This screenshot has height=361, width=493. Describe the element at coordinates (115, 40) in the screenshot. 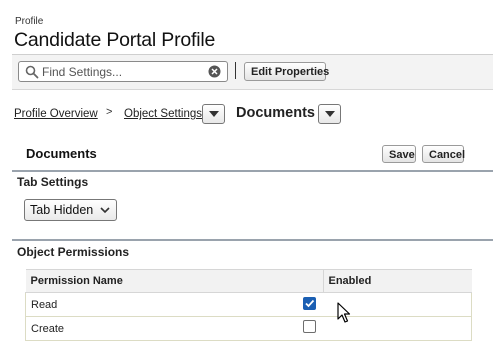

I see `page-title: Candidate Portal Profile` at that location.